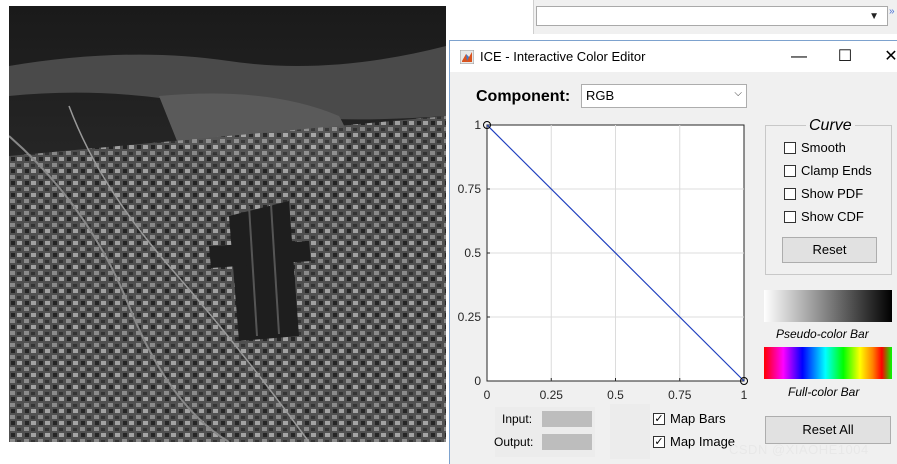  What do you see at coordinates (470, 189) in the screenshot?
I see `y-tick-label: 0.75` at bounding box center [470, 189].